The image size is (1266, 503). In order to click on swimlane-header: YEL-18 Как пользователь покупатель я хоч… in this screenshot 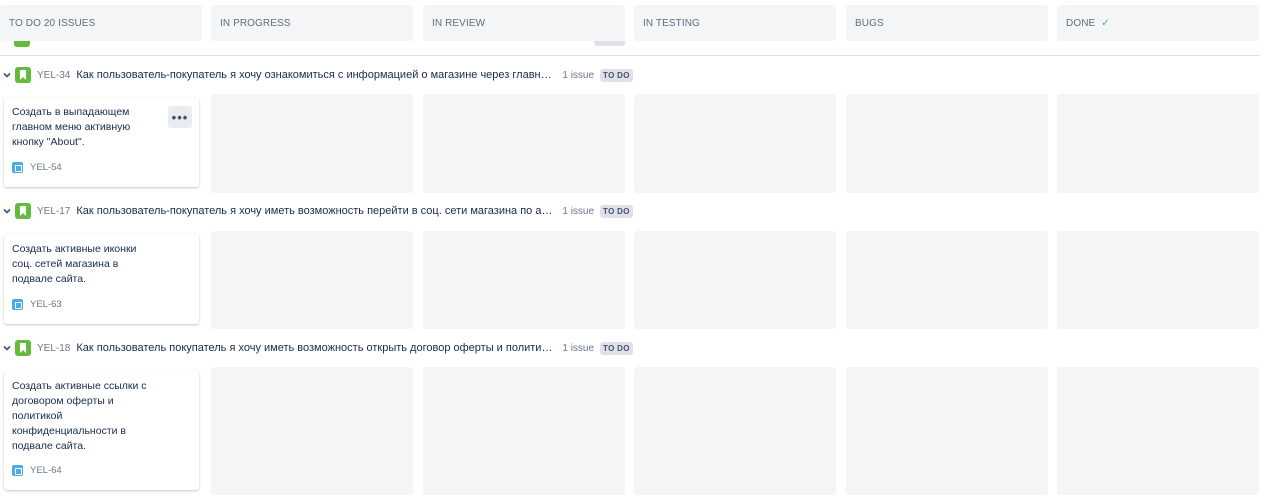, I will do `click(316, 348)`.